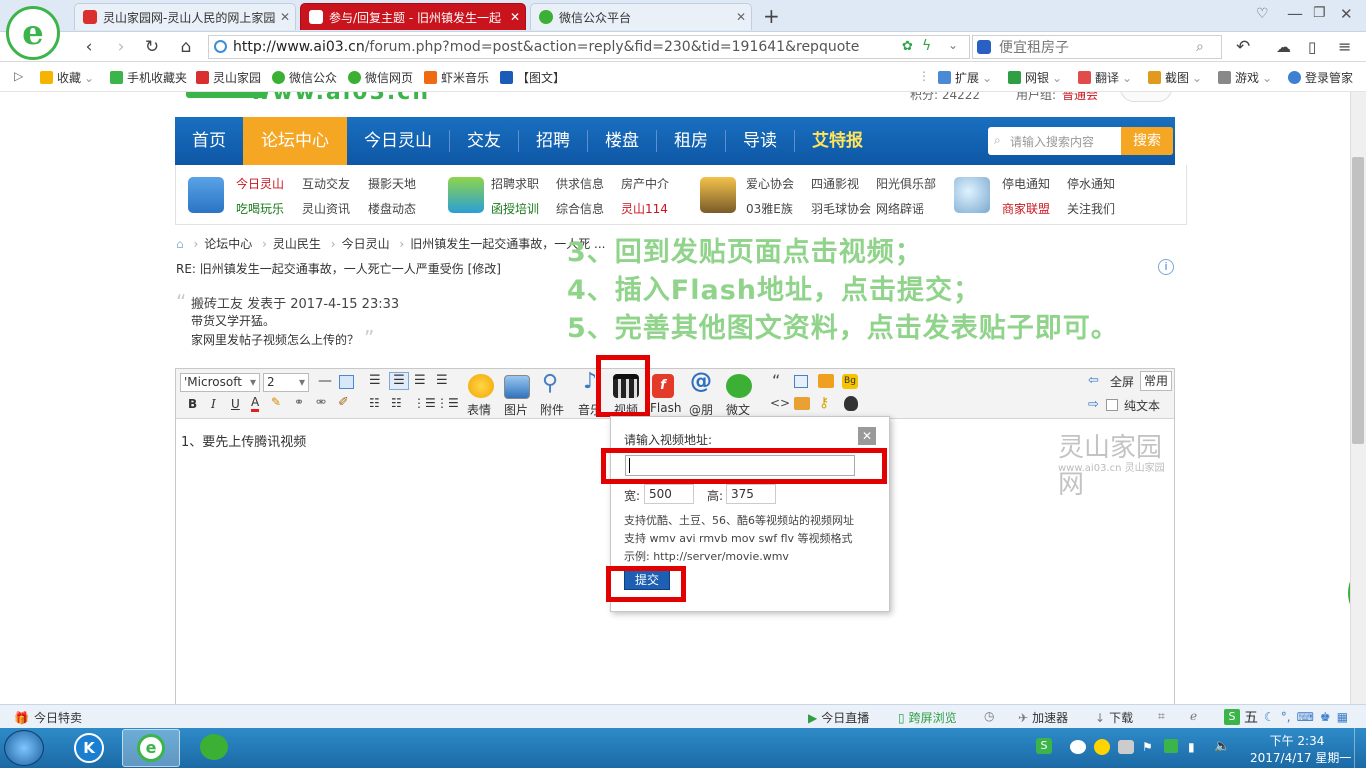 This screenshot has width=1366, height=768. Describe the element at coordinates (1126, 747) in the screenshot. I see `tray-device-icon` at that location.